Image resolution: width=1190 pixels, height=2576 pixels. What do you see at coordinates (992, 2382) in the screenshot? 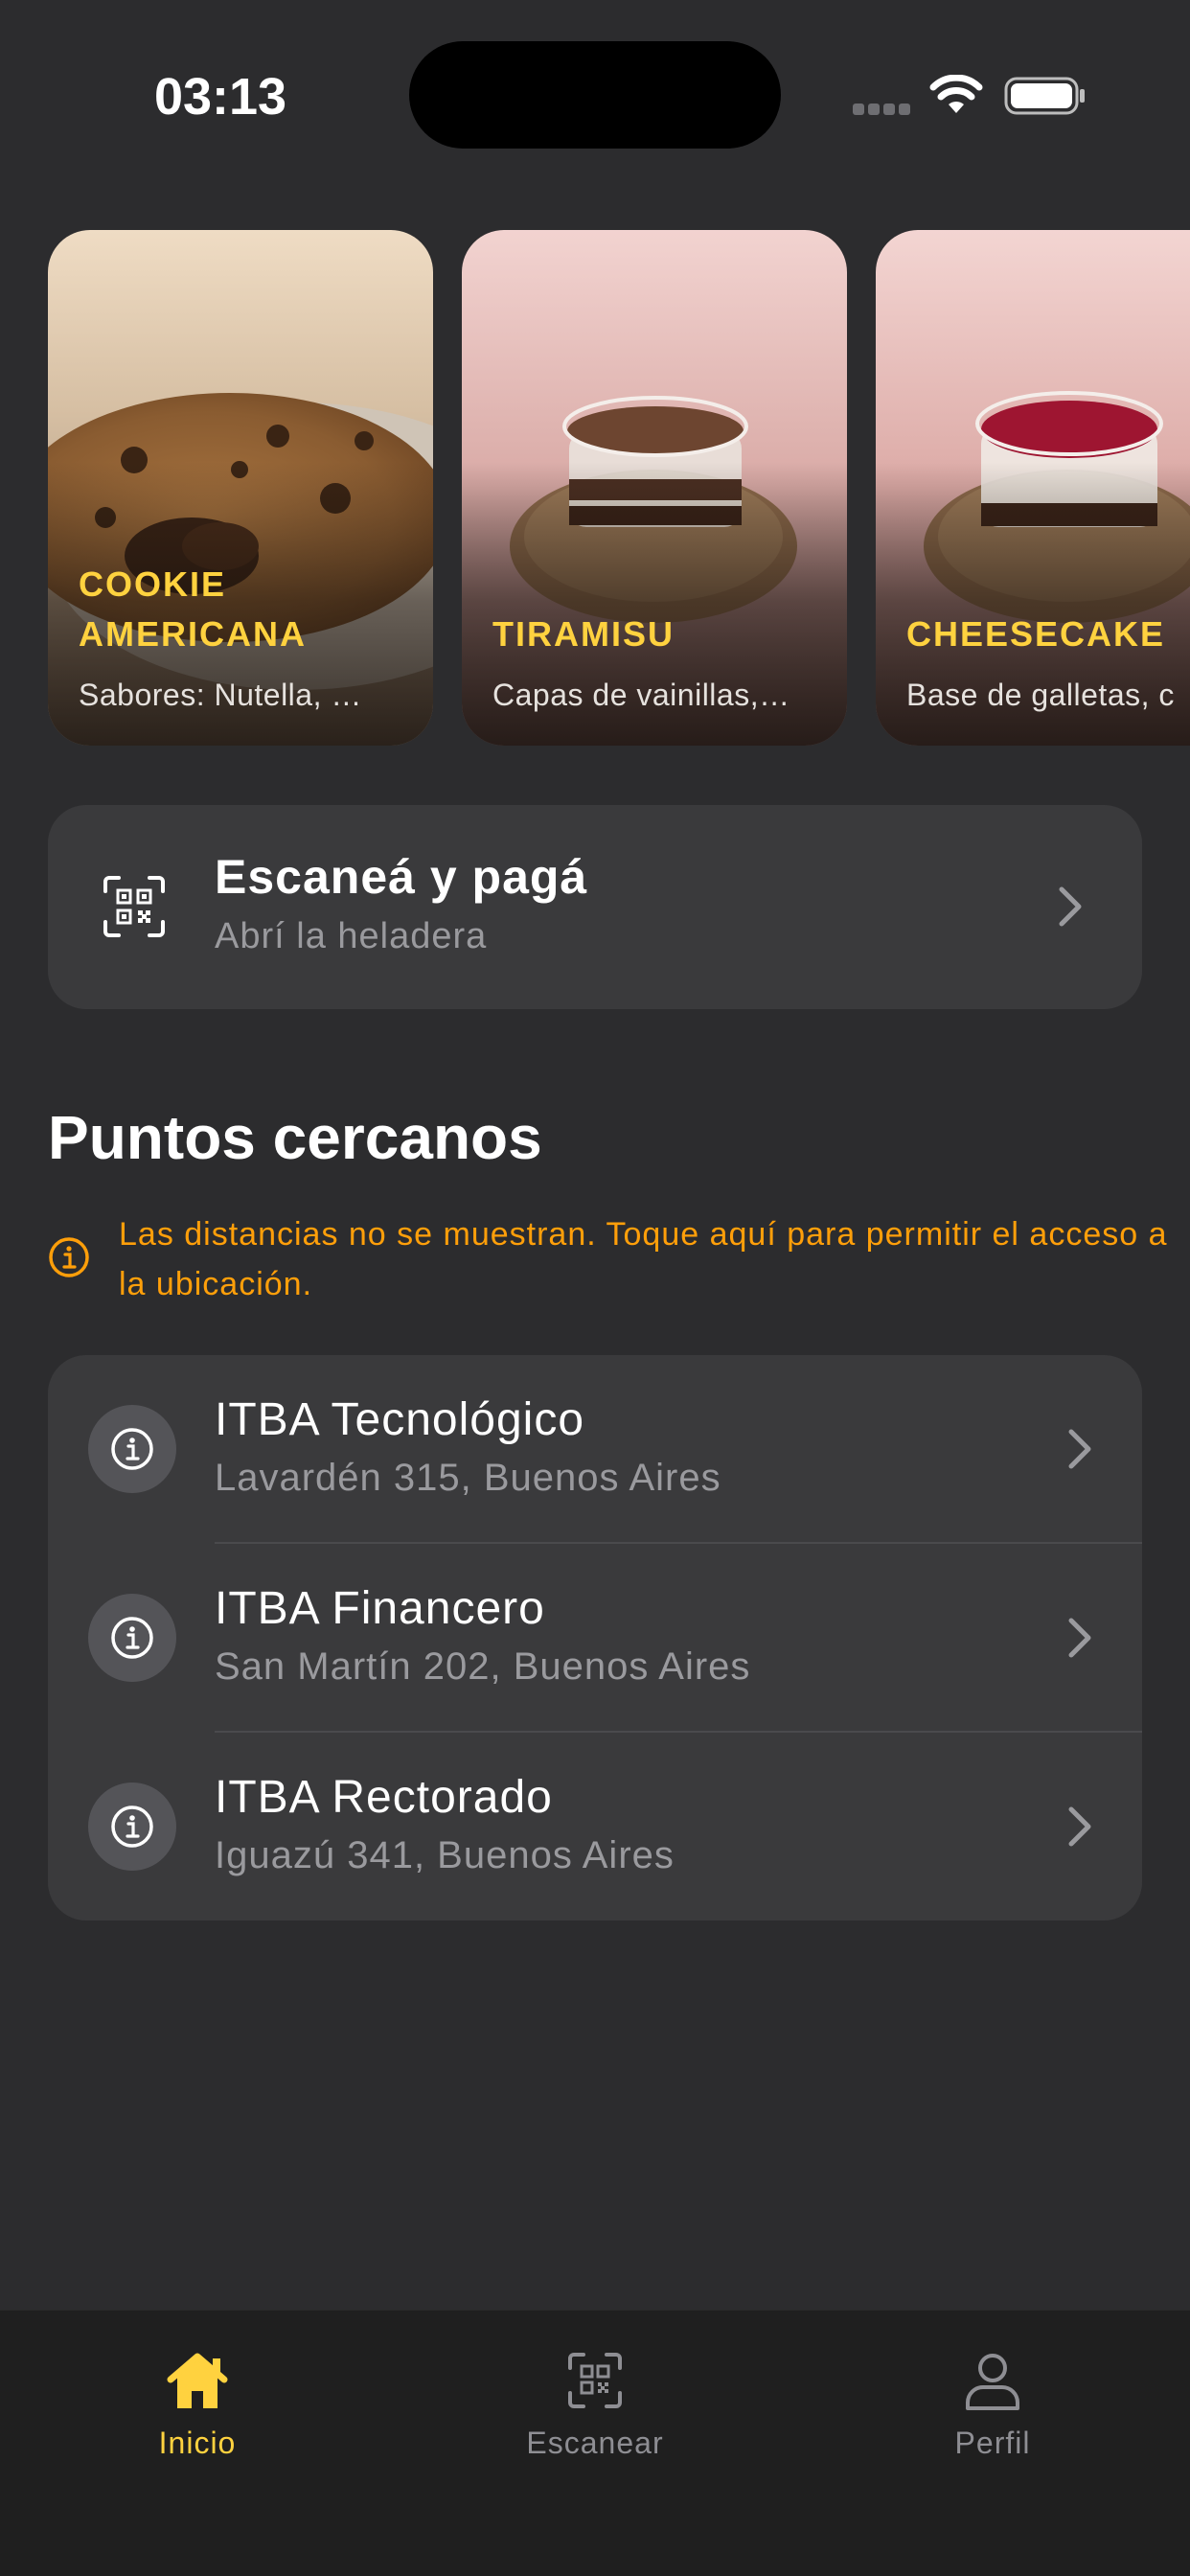
I see `person-icon` at bounding box center [992, 2382].